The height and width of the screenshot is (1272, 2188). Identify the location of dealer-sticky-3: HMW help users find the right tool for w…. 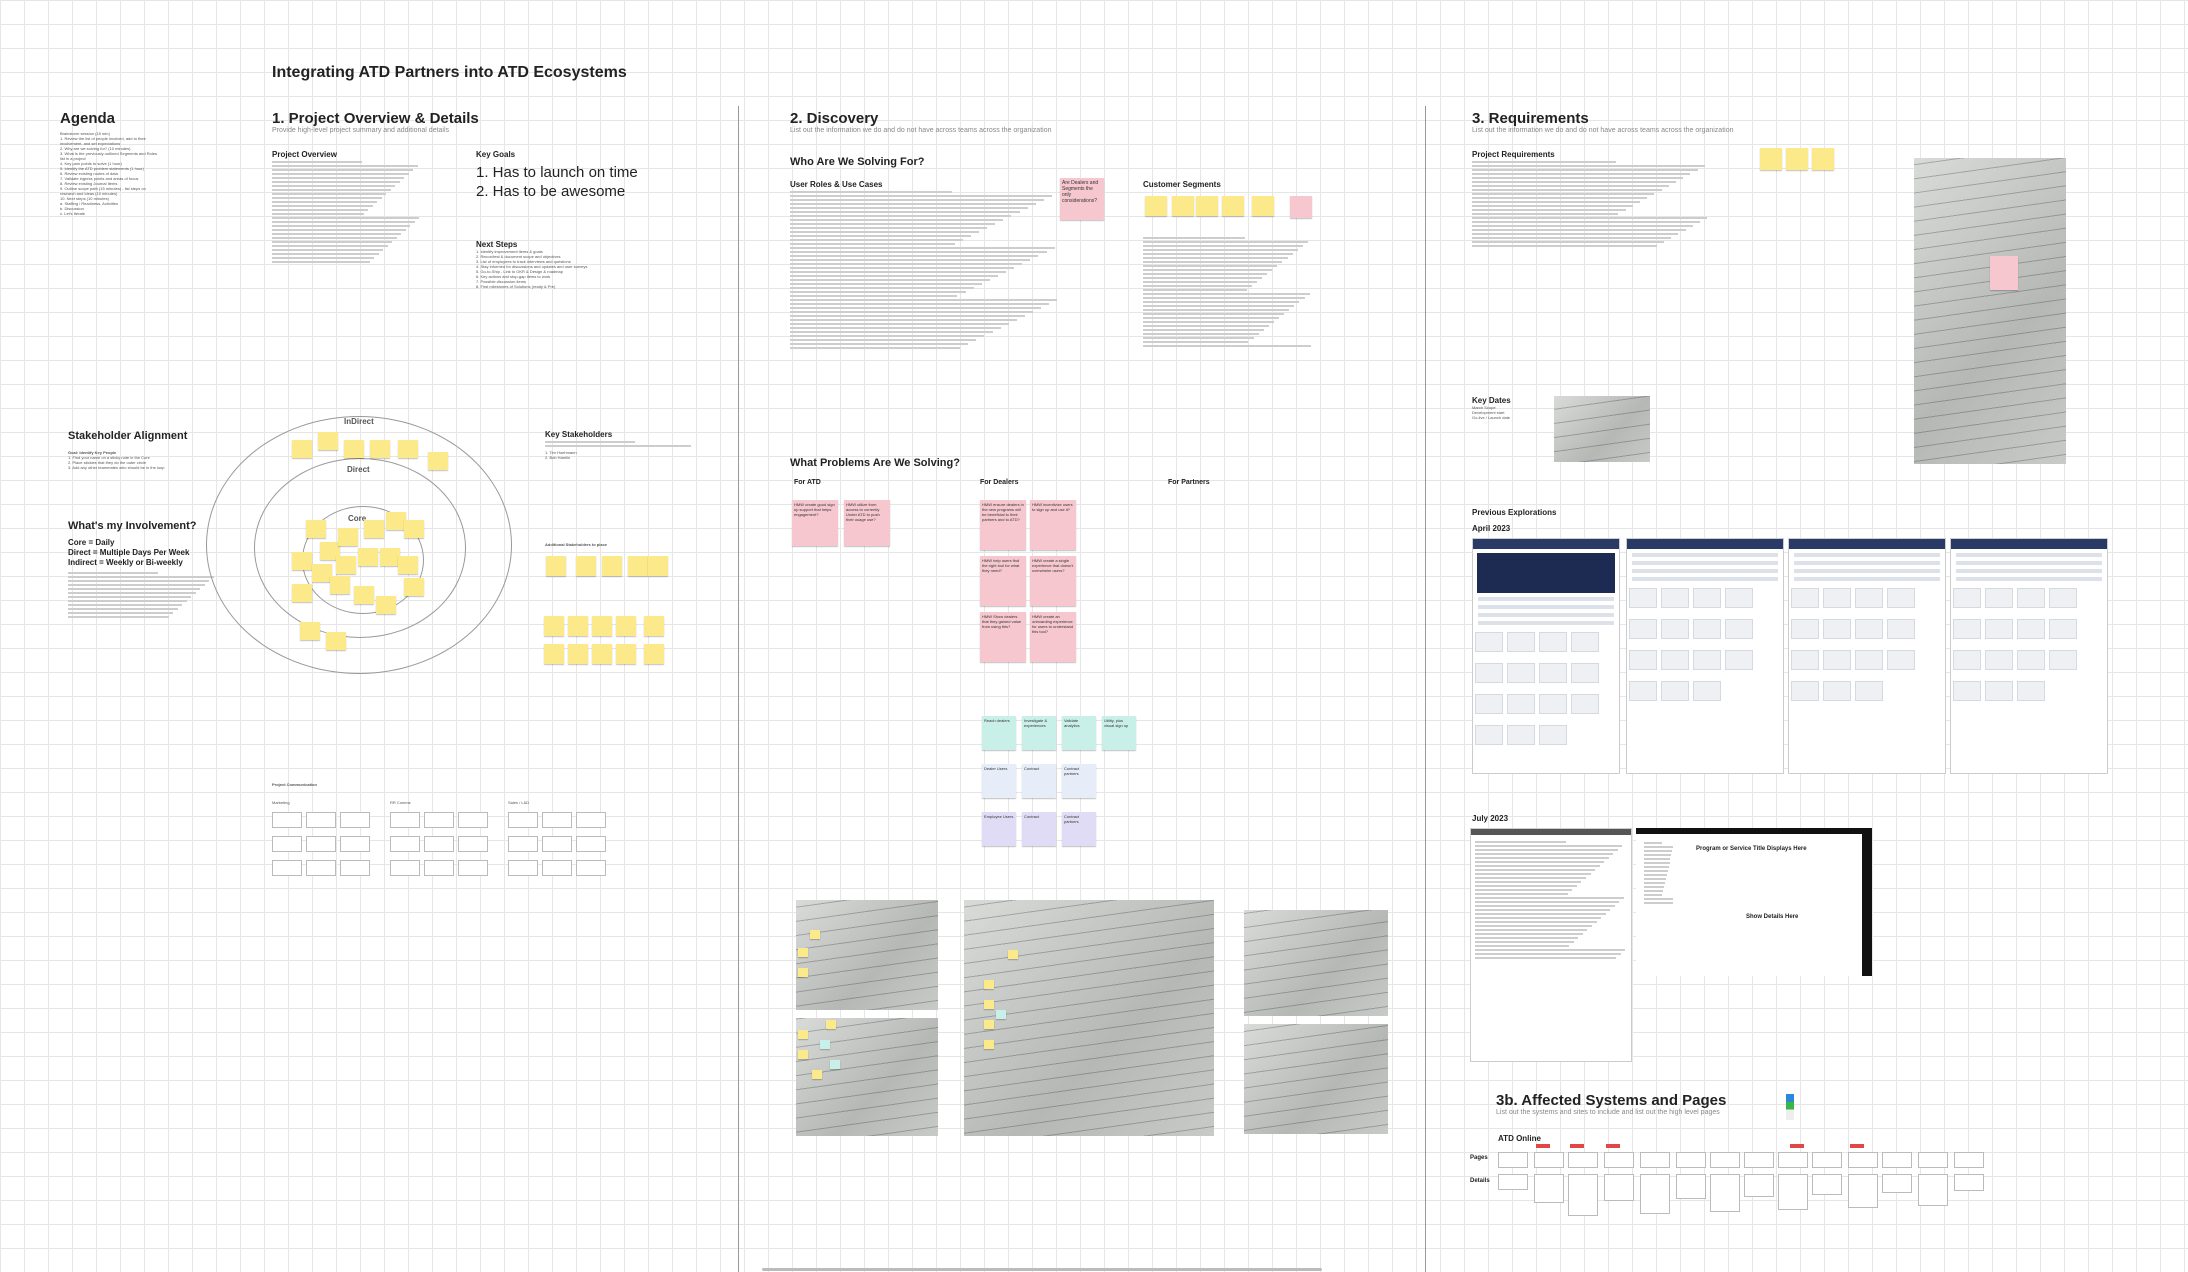
(1003, 581).